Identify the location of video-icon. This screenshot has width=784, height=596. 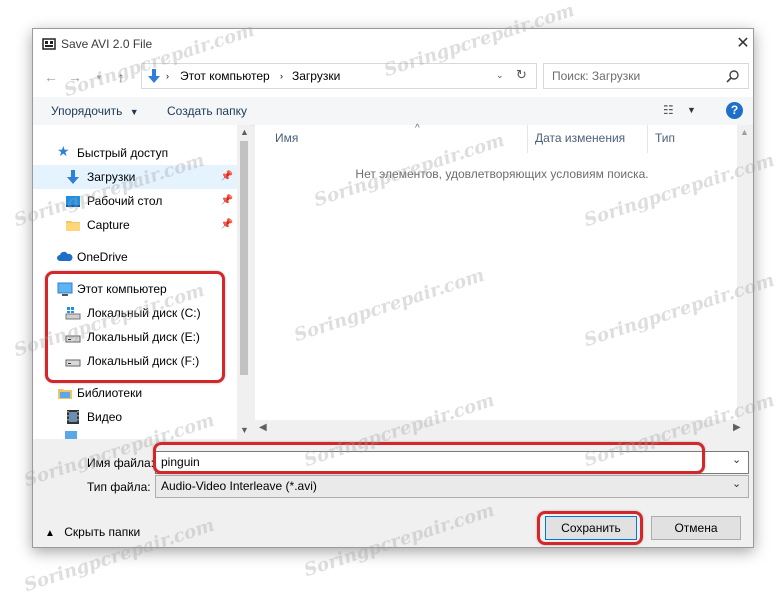
(73, 417).